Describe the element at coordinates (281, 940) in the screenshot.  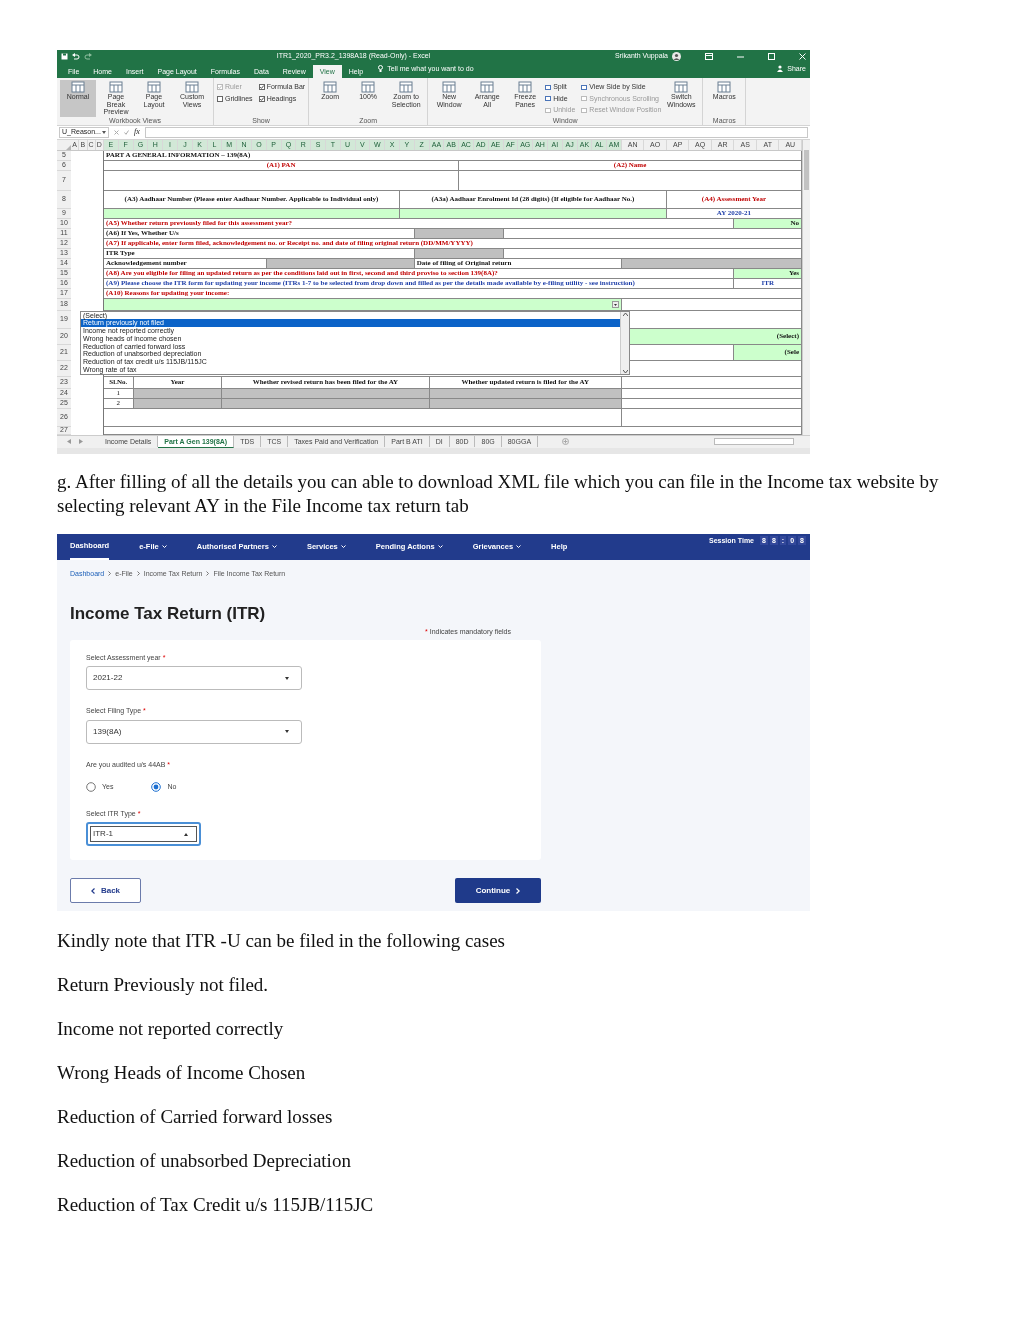
I see `paragraph: Kindly note that ITR -U can be filed in the following cases` at that location.